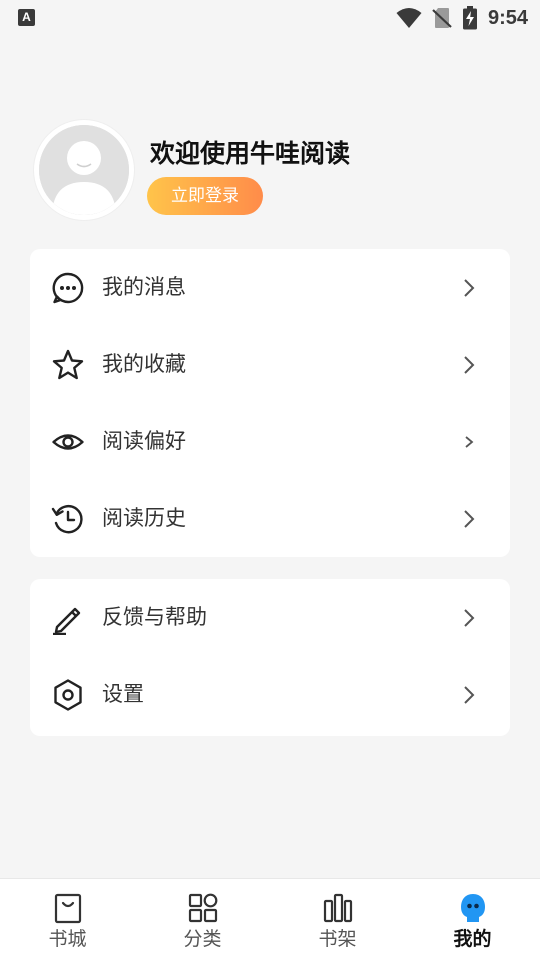 The width and height of the screenshot is (540, 960). Describe the element at coordinates (68, 908) in the screenshot. I see `bookstore-icon` at that location.